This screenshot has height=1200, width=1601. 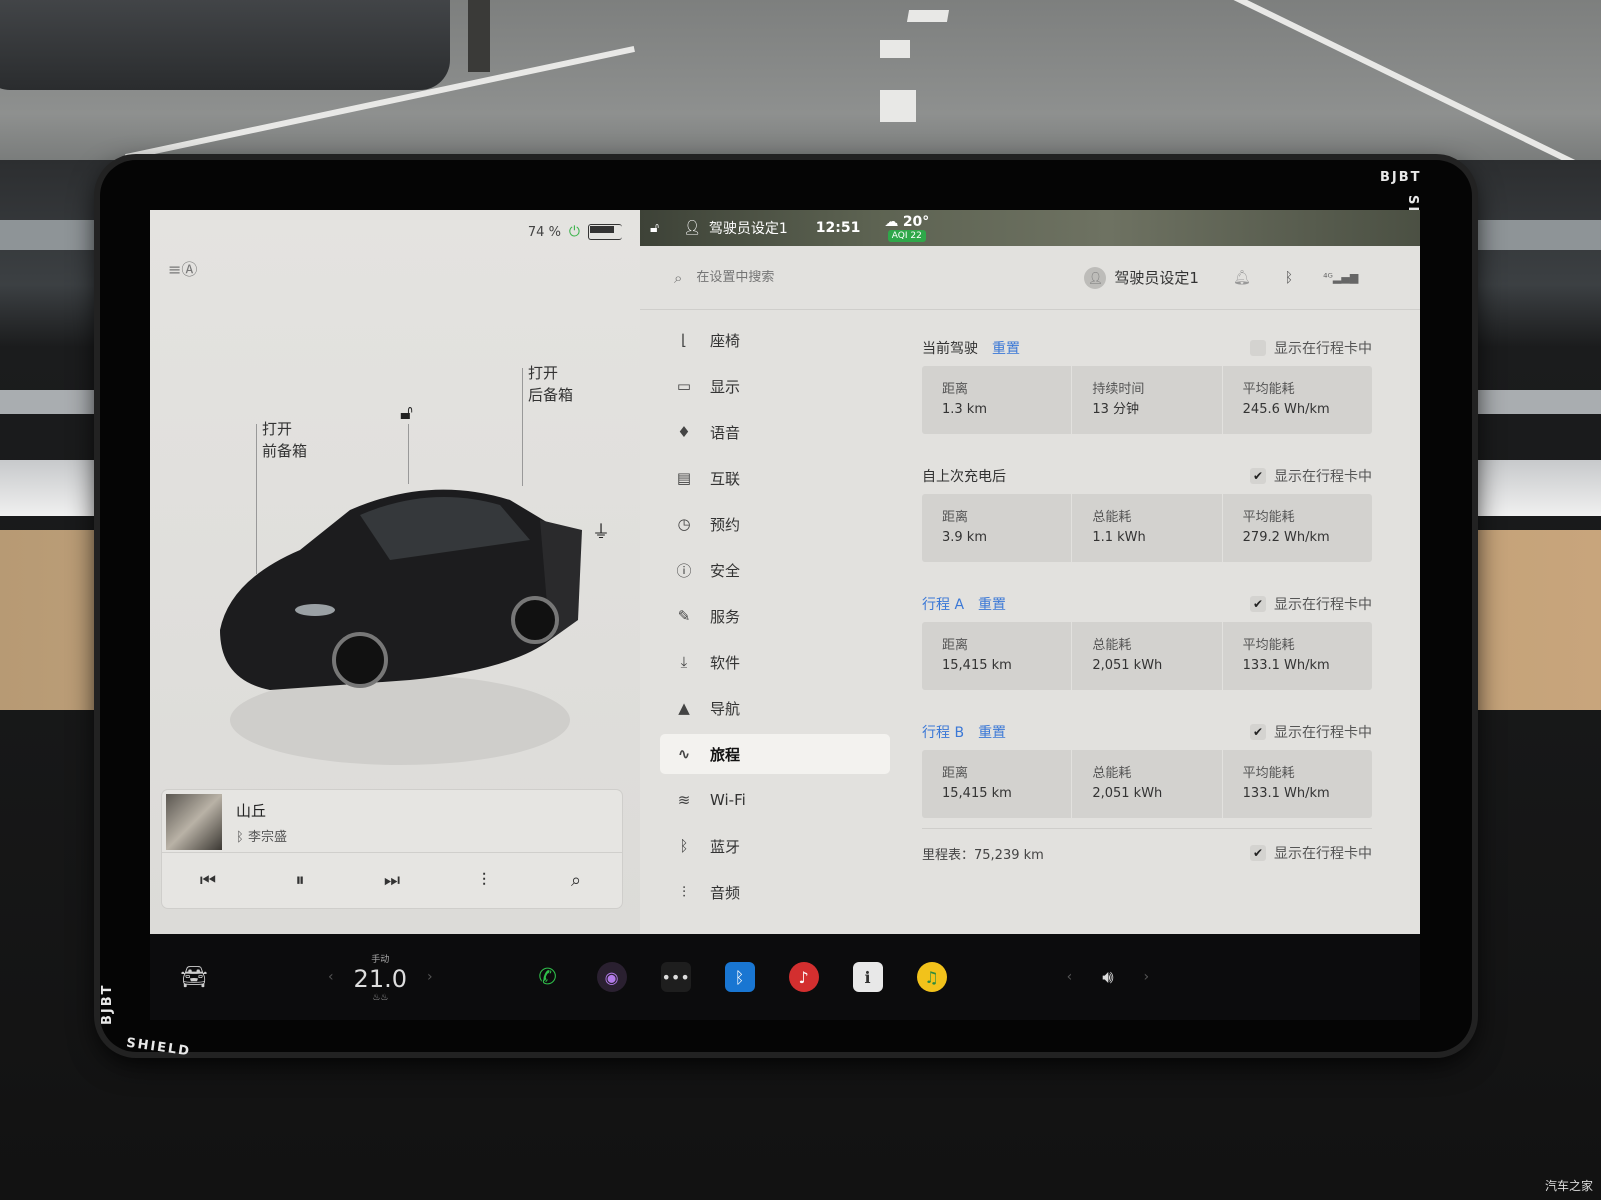 What do you see at coordinates (1006, 348) in the screenshot?
I see `reset-current-button: 重置` at bounding box center [1006, 348].